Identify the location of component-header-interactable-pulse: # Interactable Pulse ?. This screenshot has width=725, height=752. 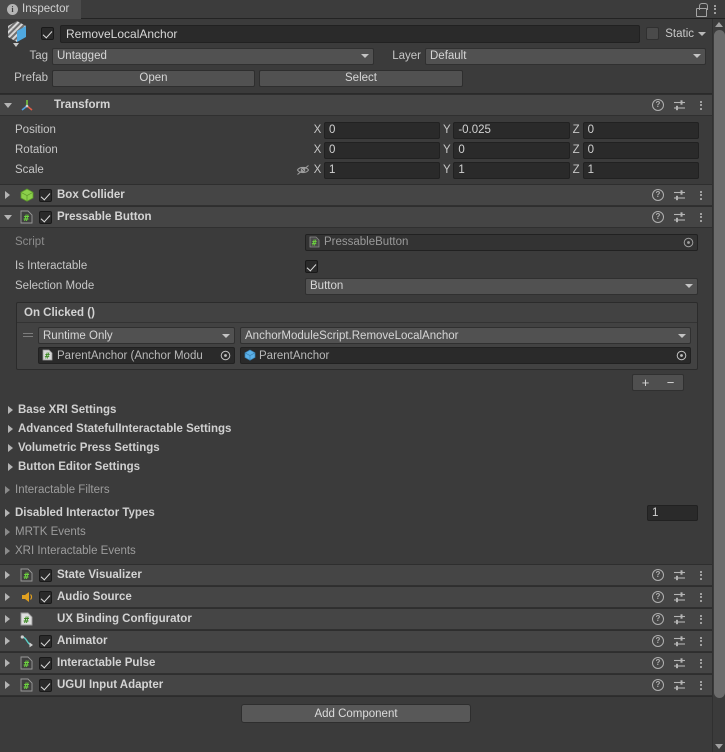
(356, 663).